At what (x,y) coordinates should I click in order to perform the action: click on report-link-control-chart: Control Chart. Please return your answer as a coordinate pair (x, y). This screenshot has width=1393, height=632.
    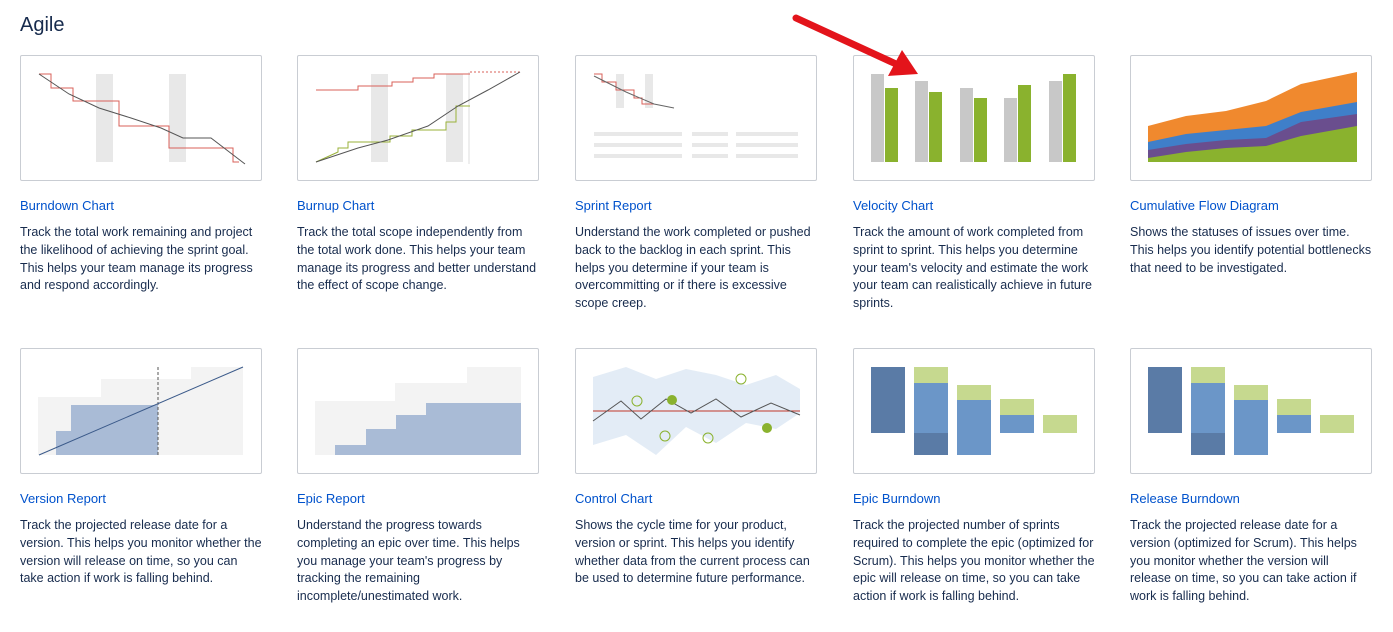
    Looking at the image, I should click on (696, 499).